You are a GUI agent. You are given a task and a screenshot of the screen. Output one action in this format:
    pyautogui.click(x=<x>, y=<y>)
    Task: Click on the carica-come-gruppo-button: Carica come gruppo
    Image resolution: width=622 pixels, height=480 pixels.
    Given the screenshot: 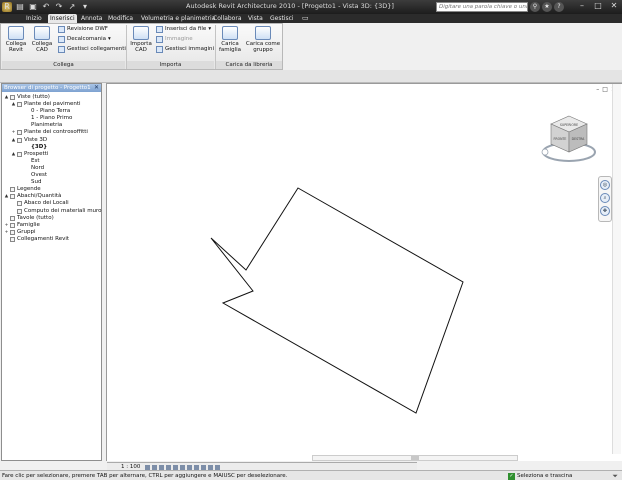 What is the action you would take?
    pyautogui.click(x=263, y=39)
    